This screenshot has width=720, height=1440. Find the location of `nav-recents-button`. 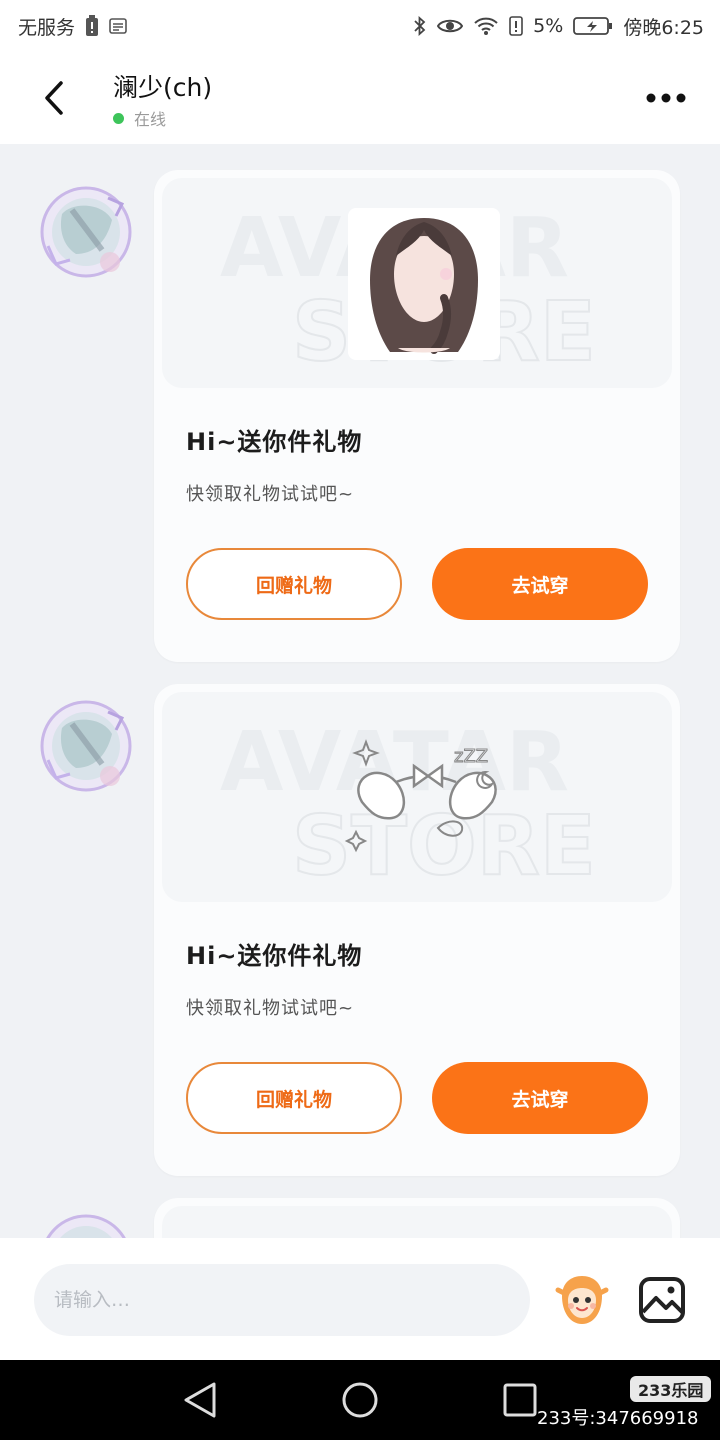

nav-recents-button is located at coordinates (520, 1402).